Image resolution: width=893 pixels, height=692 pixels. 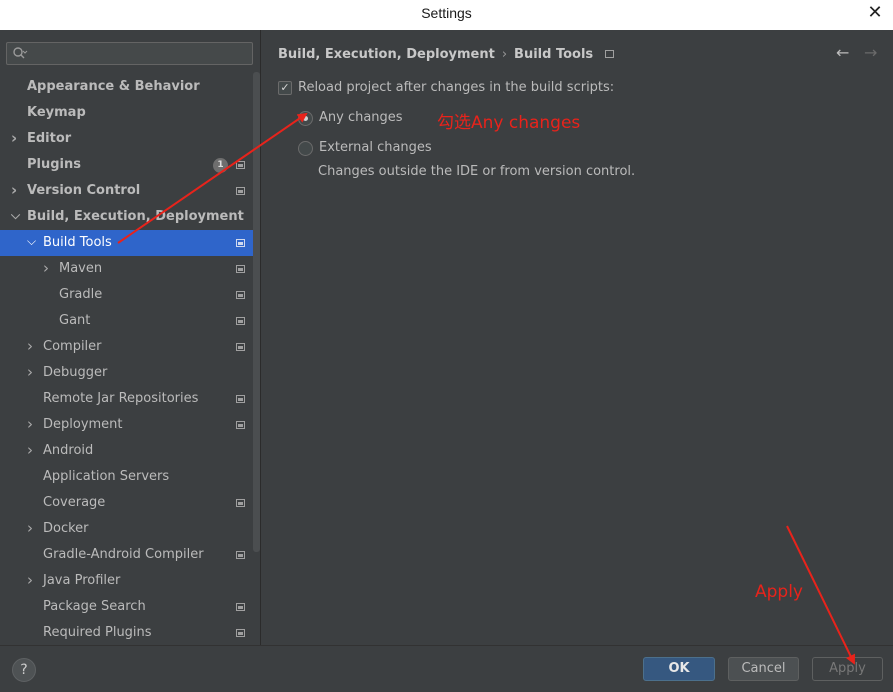 I want to click on sidebar-item-label: Version Control, so click(x=84, y=190).